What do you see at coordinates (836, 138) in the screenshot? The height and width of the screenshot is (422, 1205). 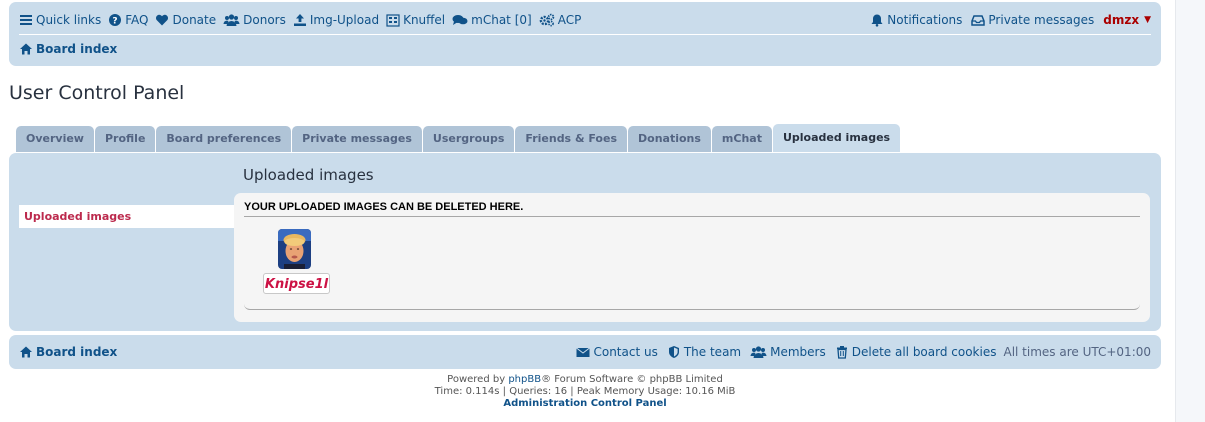 I see `tab-uploaded-images: Uploaded images` at bounding box center [836, 138].